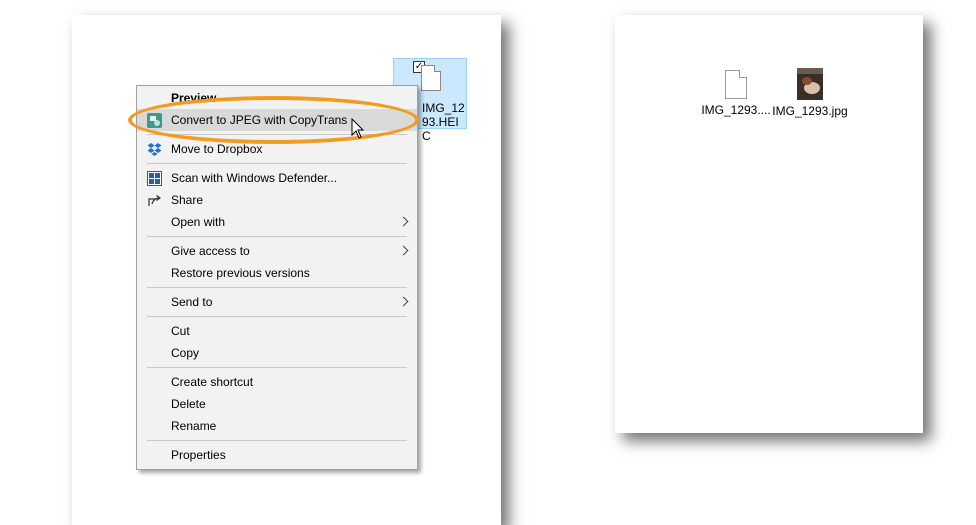 This screenshot has width=976, height=525. What do you see at coordinates (431, 78) in the screenshot?
I see `file-icon` at bounding box center [431, 78].